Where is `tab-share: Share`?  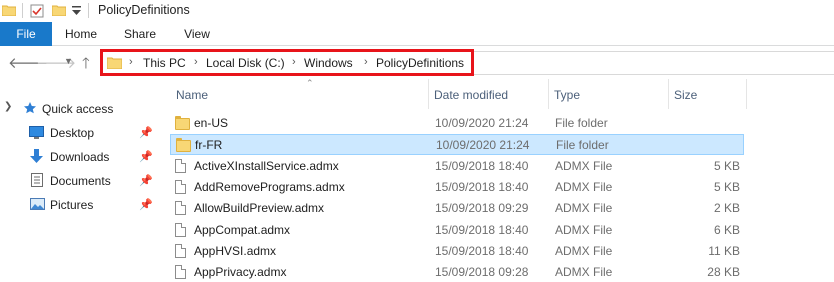 tab-share: Share is located at coordinates (140, 34).